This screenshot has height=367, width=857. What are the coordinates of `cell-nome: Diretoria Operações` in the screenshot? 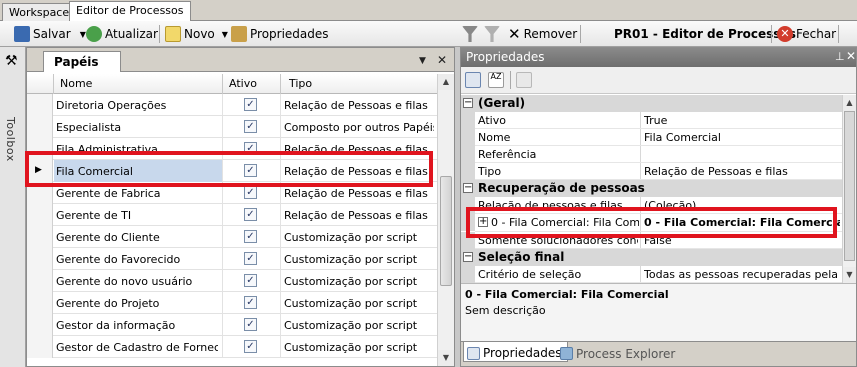 It's located at (111, 105).